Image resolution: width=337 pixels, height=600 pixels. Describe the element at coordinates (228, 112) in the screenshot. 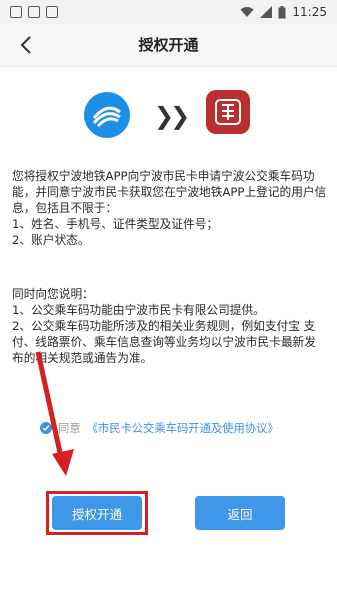

I see `citizen-card-logo` at that location.